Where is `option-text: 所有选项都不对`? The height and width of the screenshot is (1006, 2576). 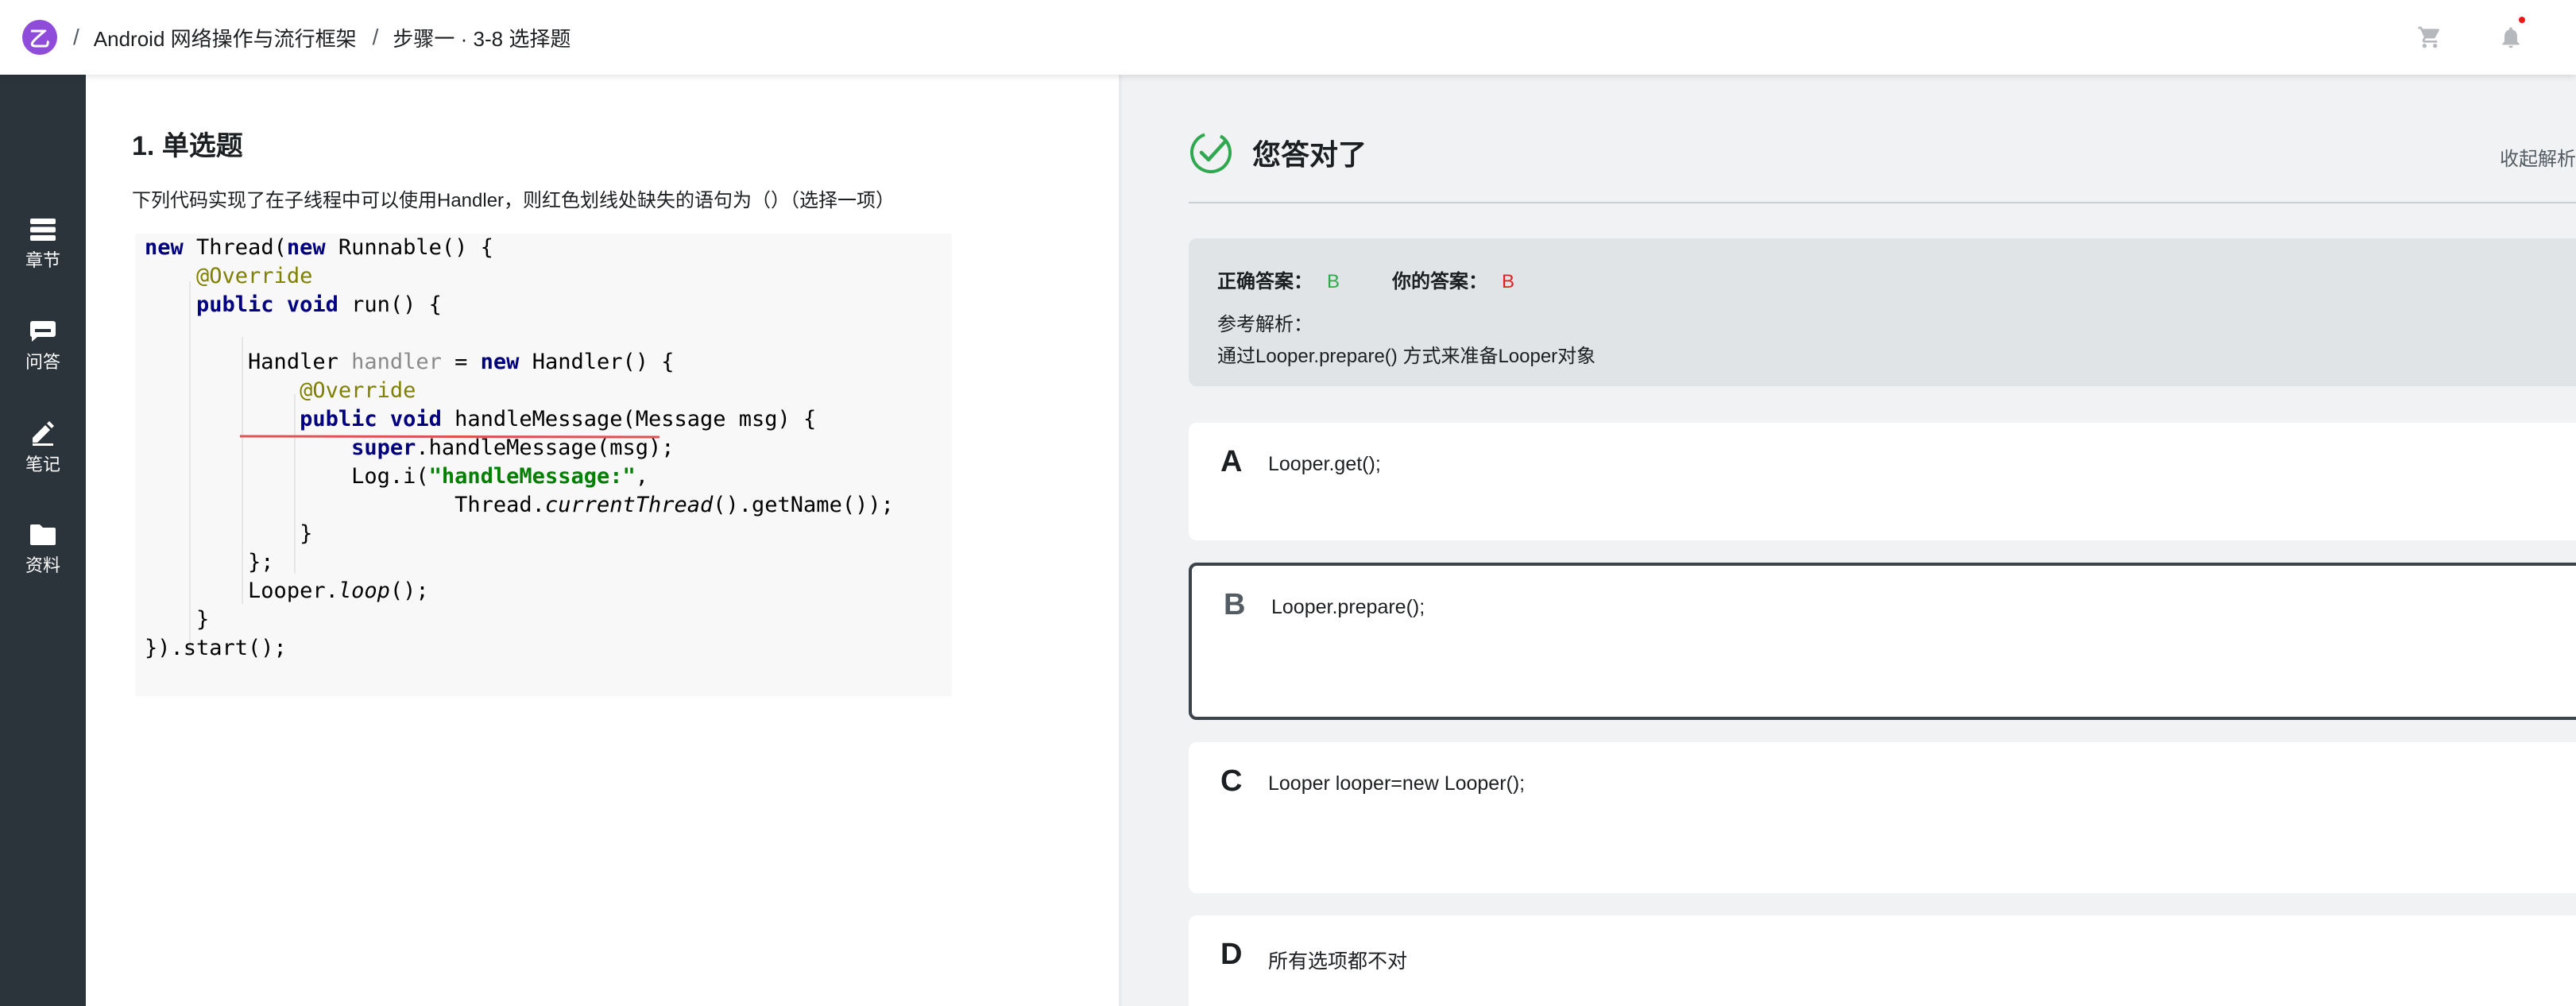 option-text: 所有选项都不对 is located at coordinates (1338, 961).